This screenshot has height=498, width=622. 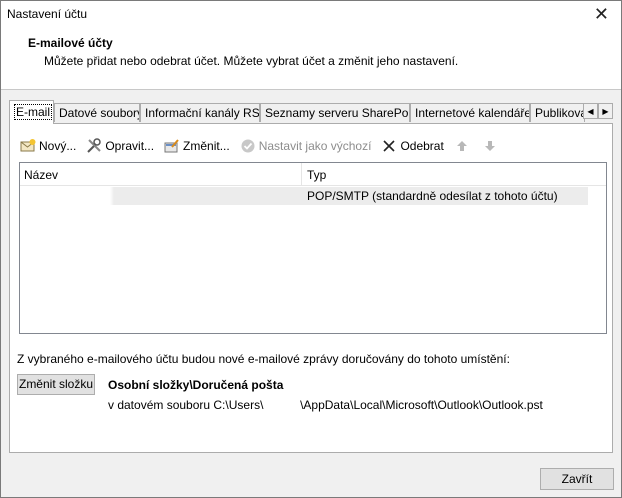 I want to click on column-header-type: Typ, so click(x=454, y=174).